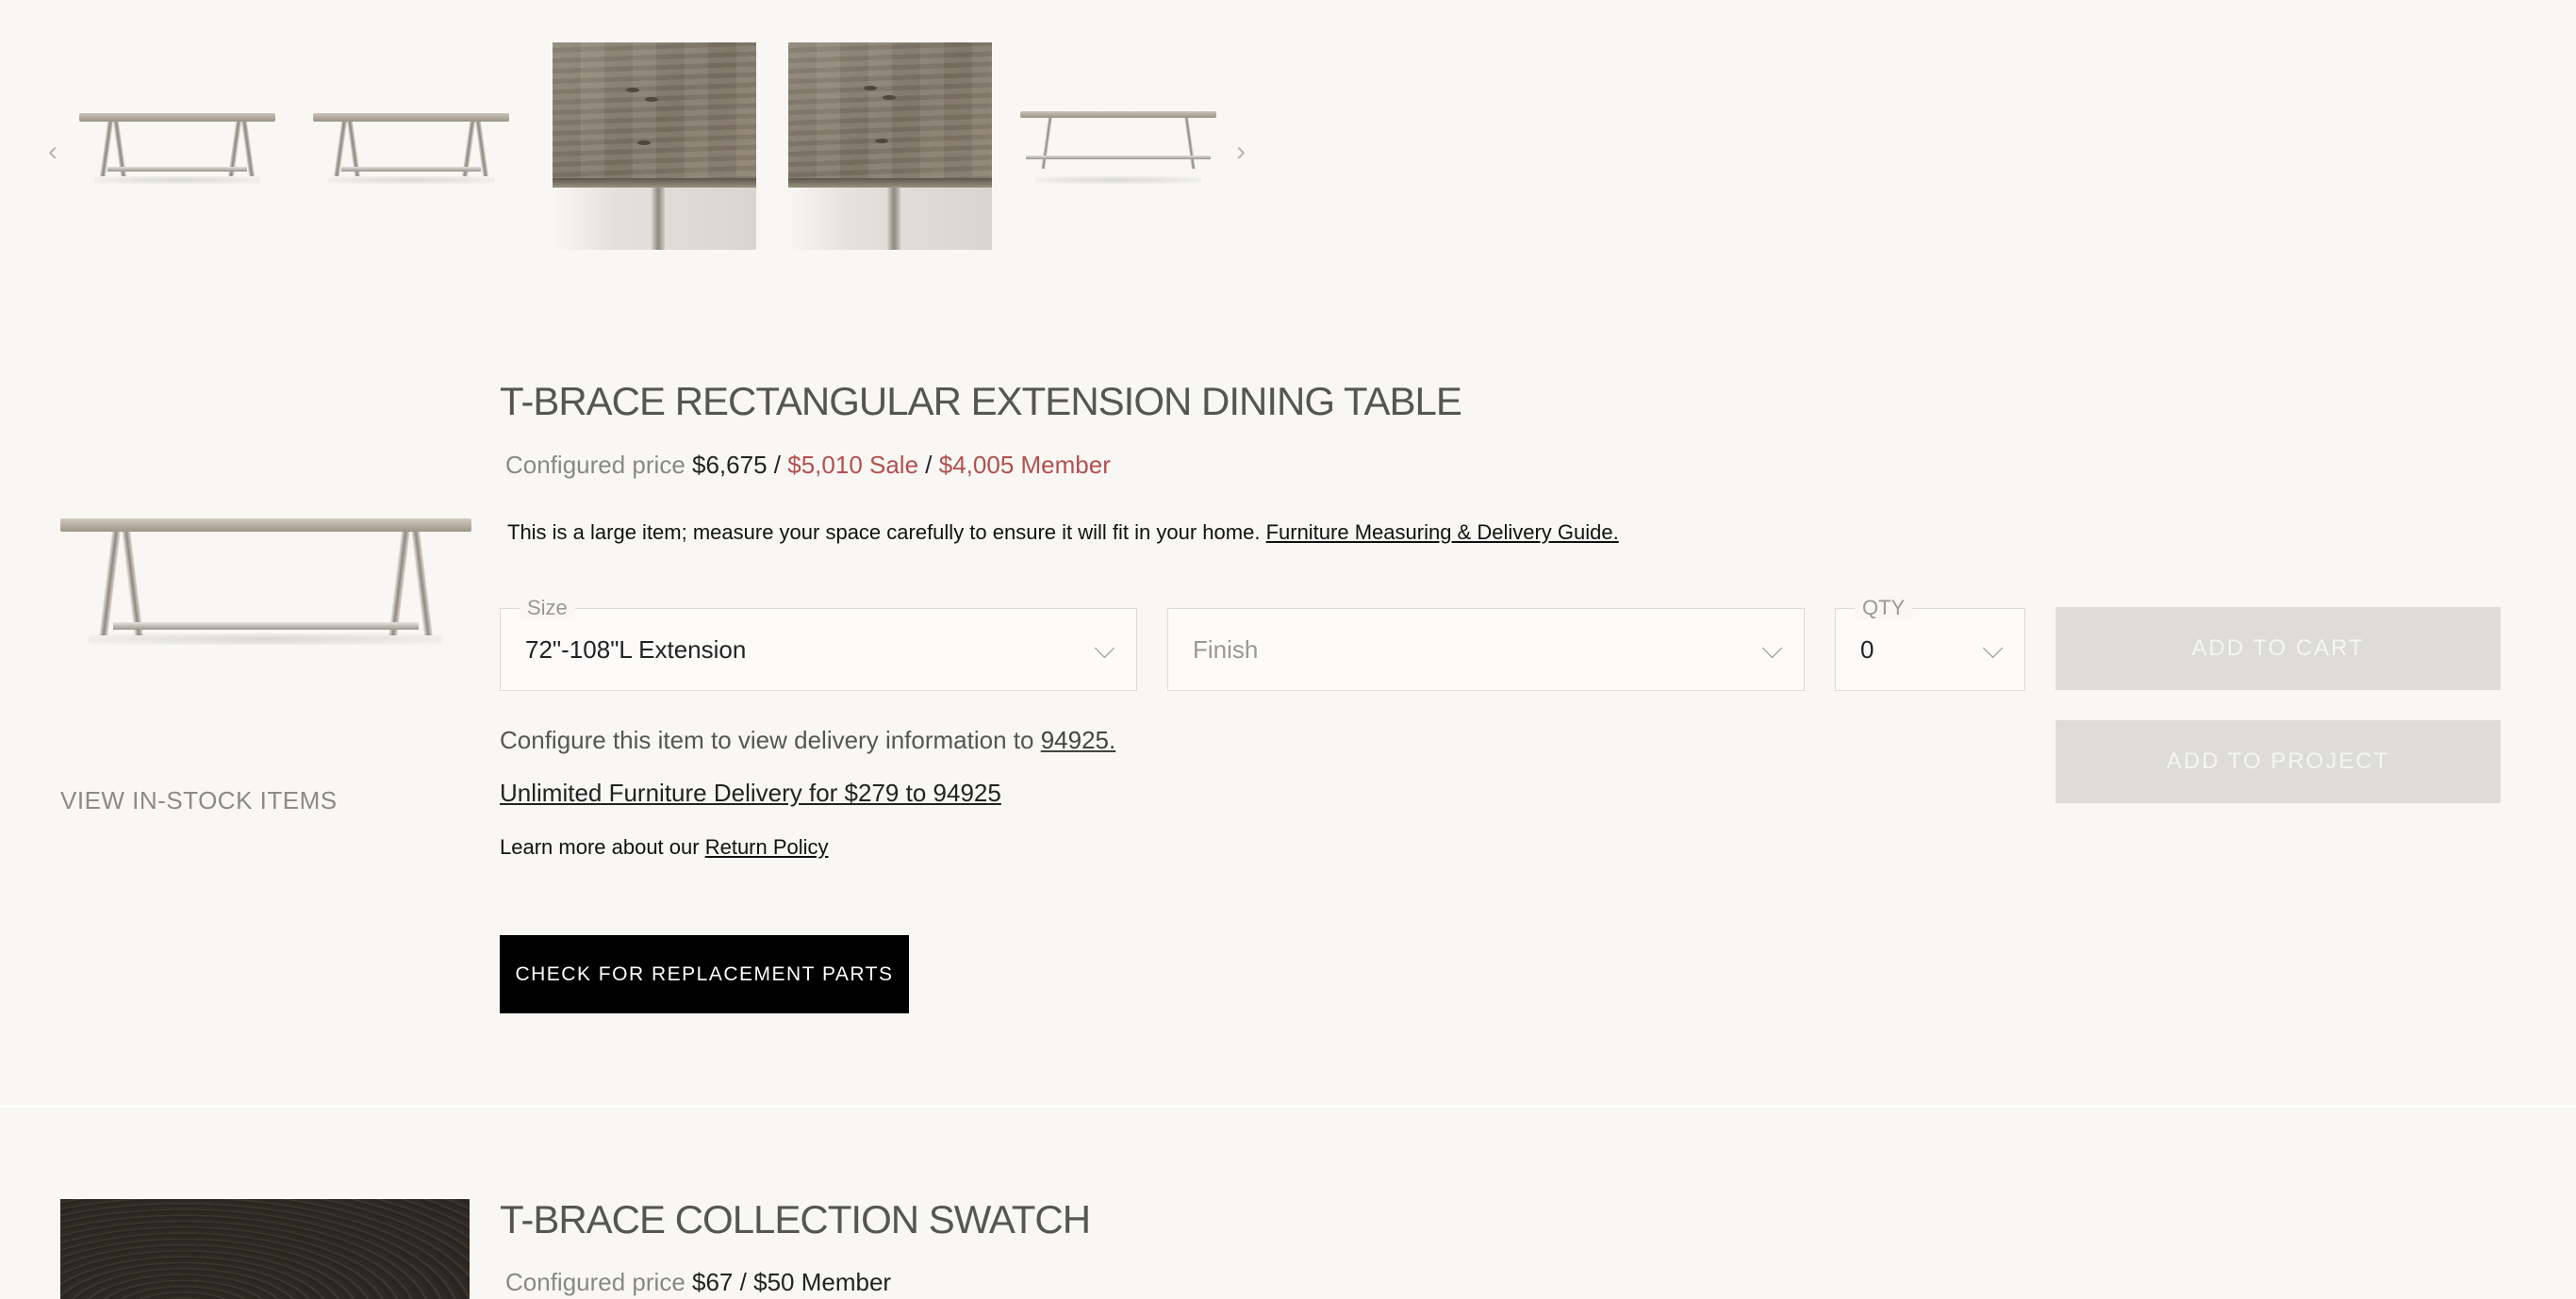 The image size is (2576, 1299). Describe the element at coordinates (1024, 465) in the screenshot. I see `price-member: $4,005 Member` at that location.